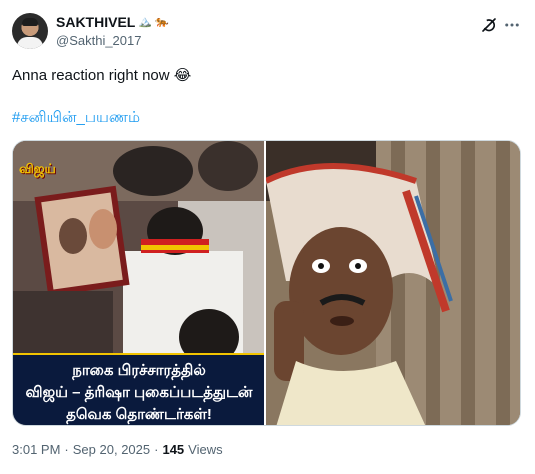 Image resolution: width=535 pixels, height=474 pixels. What do you see at coordinates (145, 21) in the screenshot?
I see `mountain-emoji: 🏔️` at bounding box center [145, 21].